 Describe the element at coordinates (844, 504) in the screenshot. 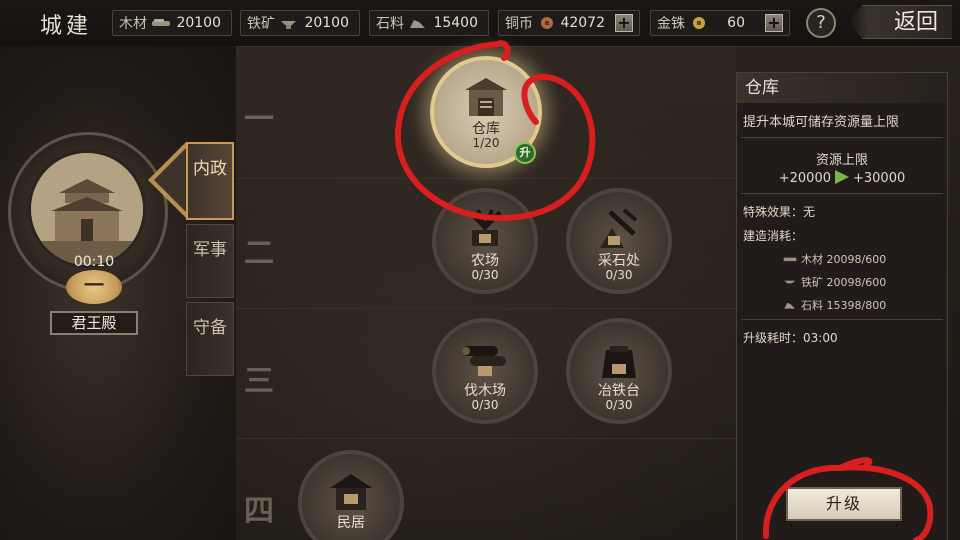

I see `upgrade-button: 升级` at that location.